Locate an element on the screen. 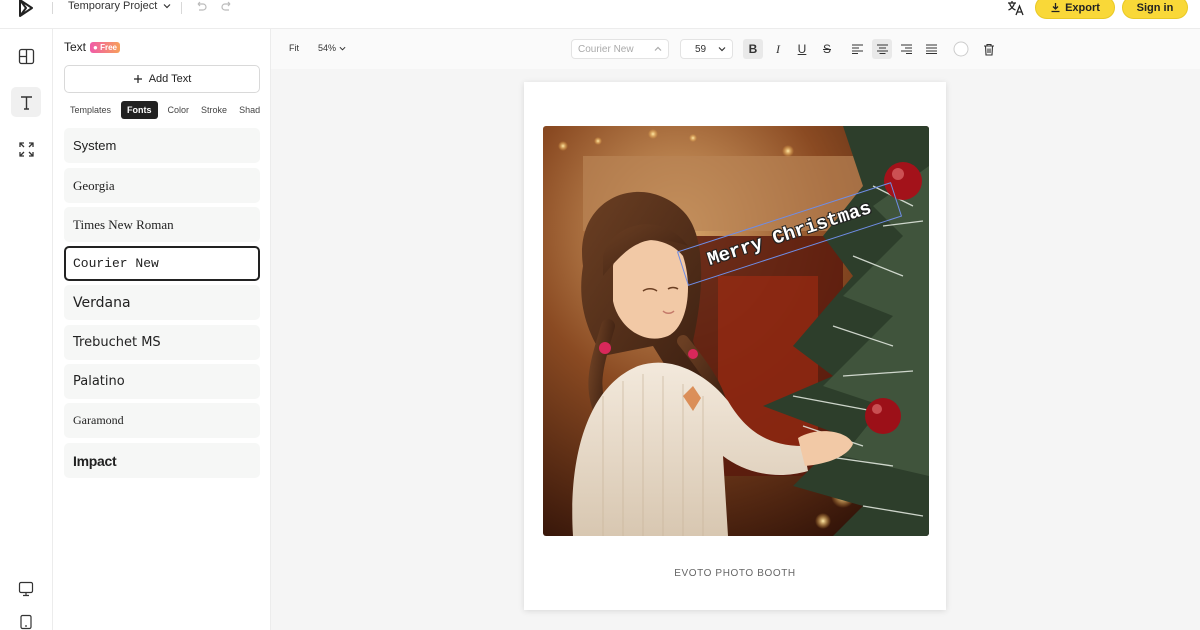 The width and height of the screenshot is (1200, 630). color-swatch-icon is located at coordinates (961, 49).